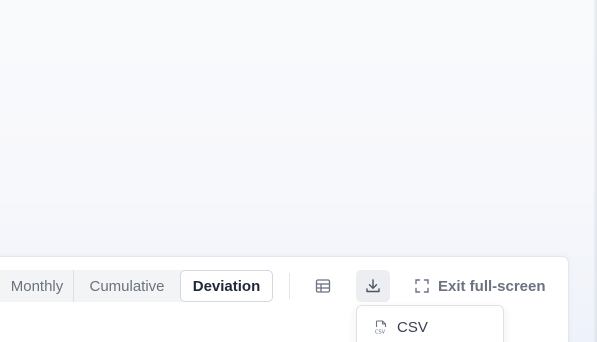 Image resolution: width=597 pixels, height=342 pixels. Describe the element at coordinates (430, 327) in the screenshot. I see `download-csv-option: CSV CSV` at that location.